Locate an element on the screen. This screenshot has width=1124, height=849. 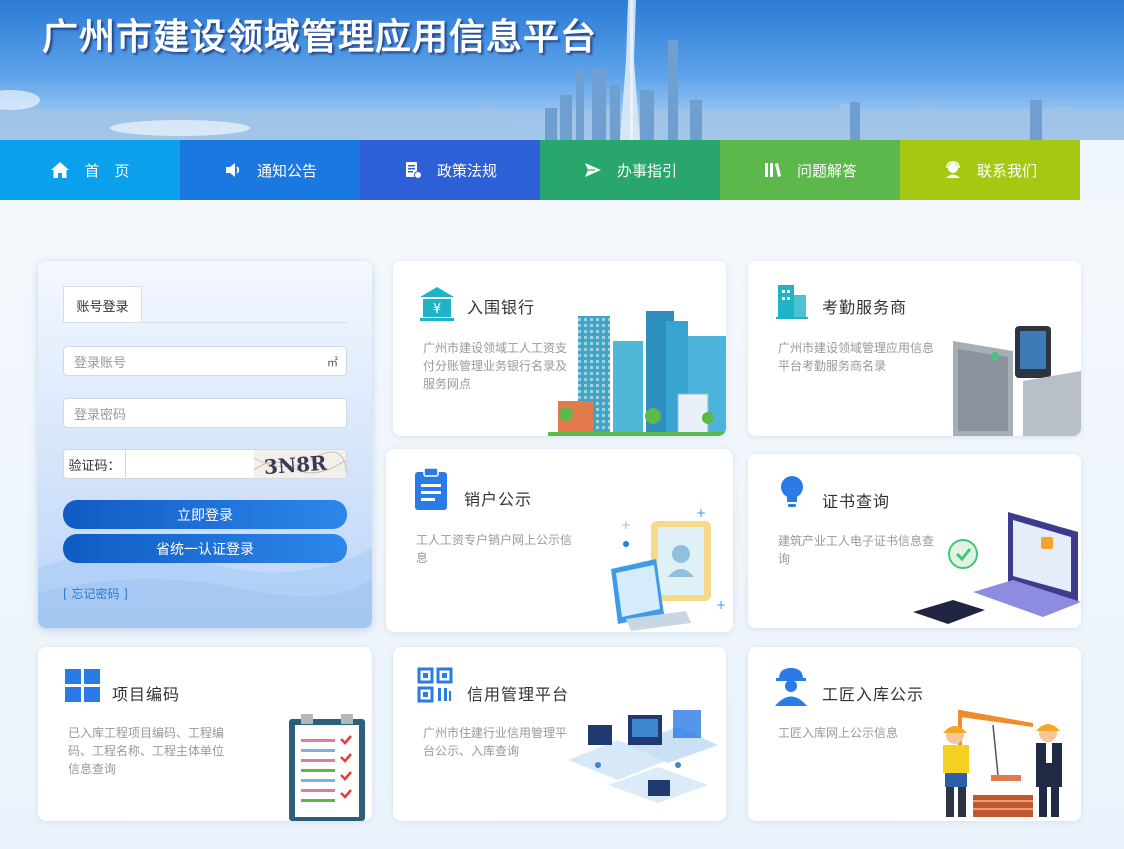
nav-item-faq: 问题解答 is located at coordinates (810, 170).